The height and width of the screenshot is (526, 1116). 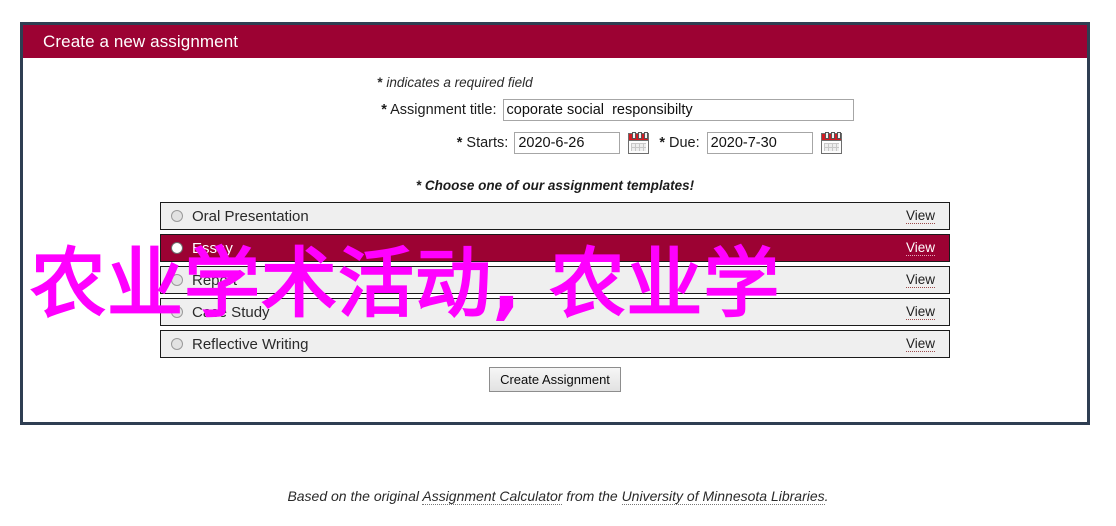 What do you see at coordinates (558, 185) in the screenshot?
I see `choose-note-text: Choose one of our assignment templates!` at bounding box center [558, 185].